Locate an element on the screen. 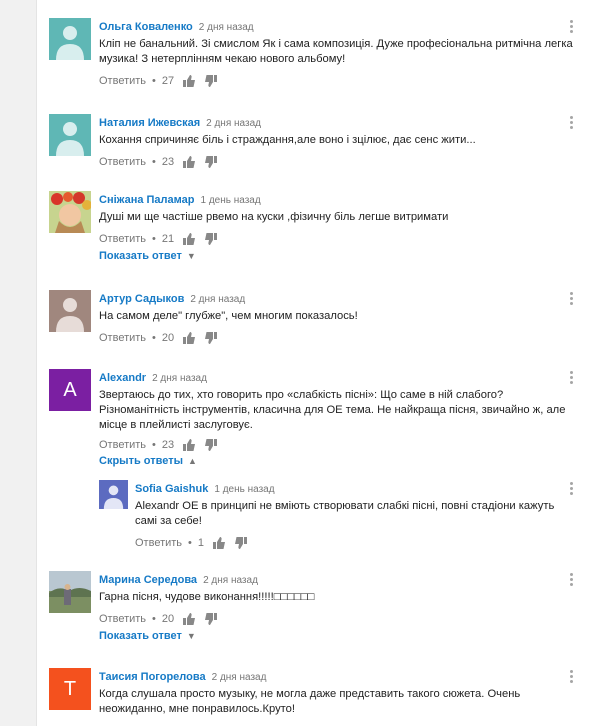 This screenshot has width=590, height=726. toggle-label: Скрыть ответы is located at coordinates (141, 461).